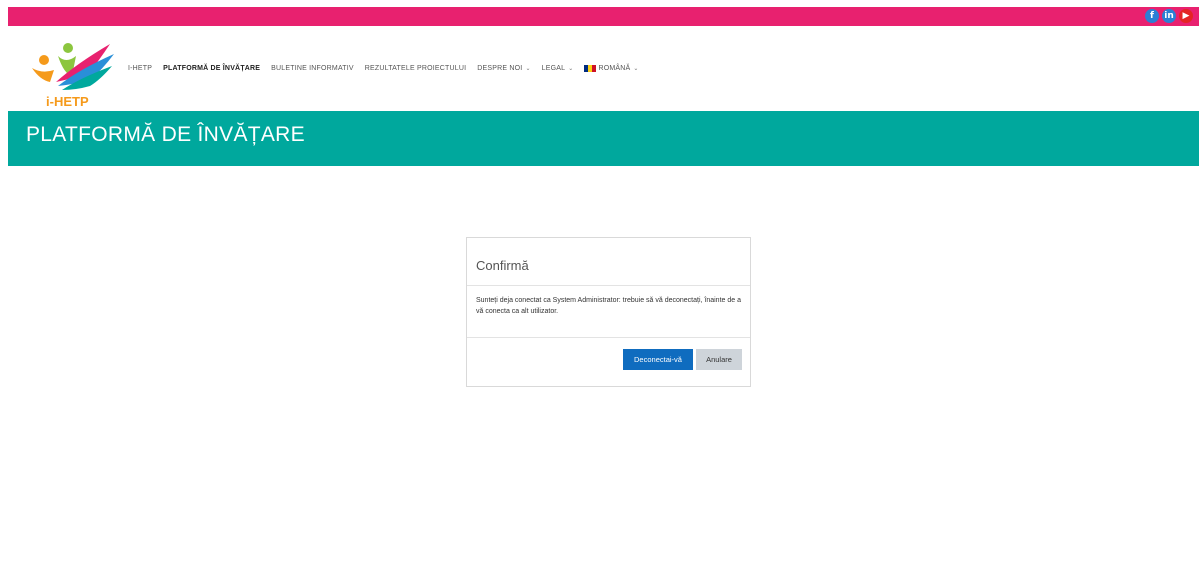 Image resolution: width=1199 pixels, height=572 pixels. I want to click on top-bar: f in ▶, so click(603, 16).